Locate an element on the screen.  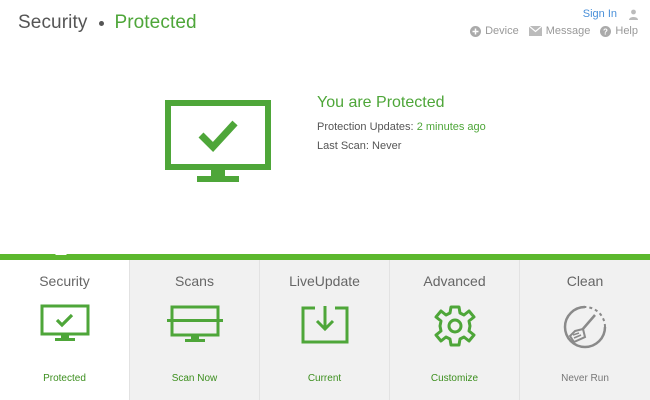
title-separator is located at coordinates (102, 23).